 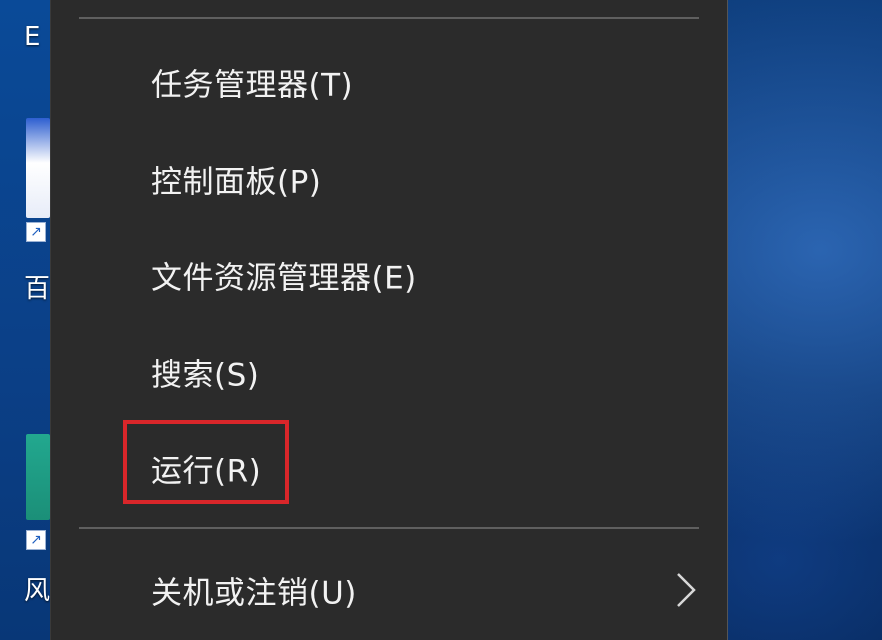 What do you see at coordinates (254, 593) in the screenshot?
I see `menu-item-label: 关机或注销(U)` at bounding box center [254, 593].